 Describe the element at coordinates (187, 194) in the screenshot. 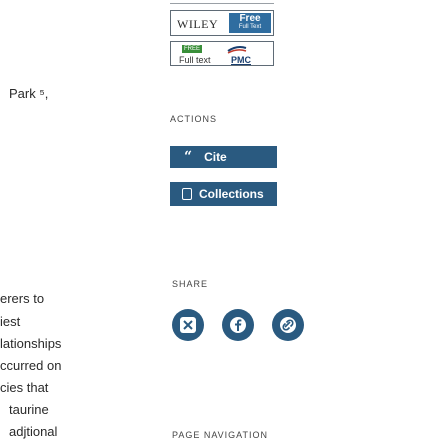

I see `bookmark-icon` at that location.